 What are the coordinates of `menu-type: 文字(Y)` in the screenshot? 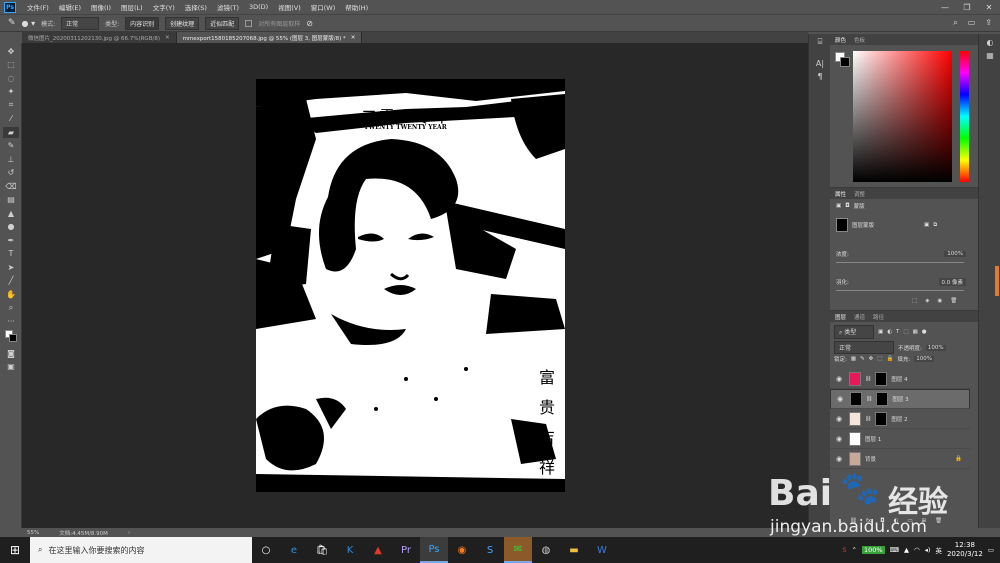 It's located at (164, 7).